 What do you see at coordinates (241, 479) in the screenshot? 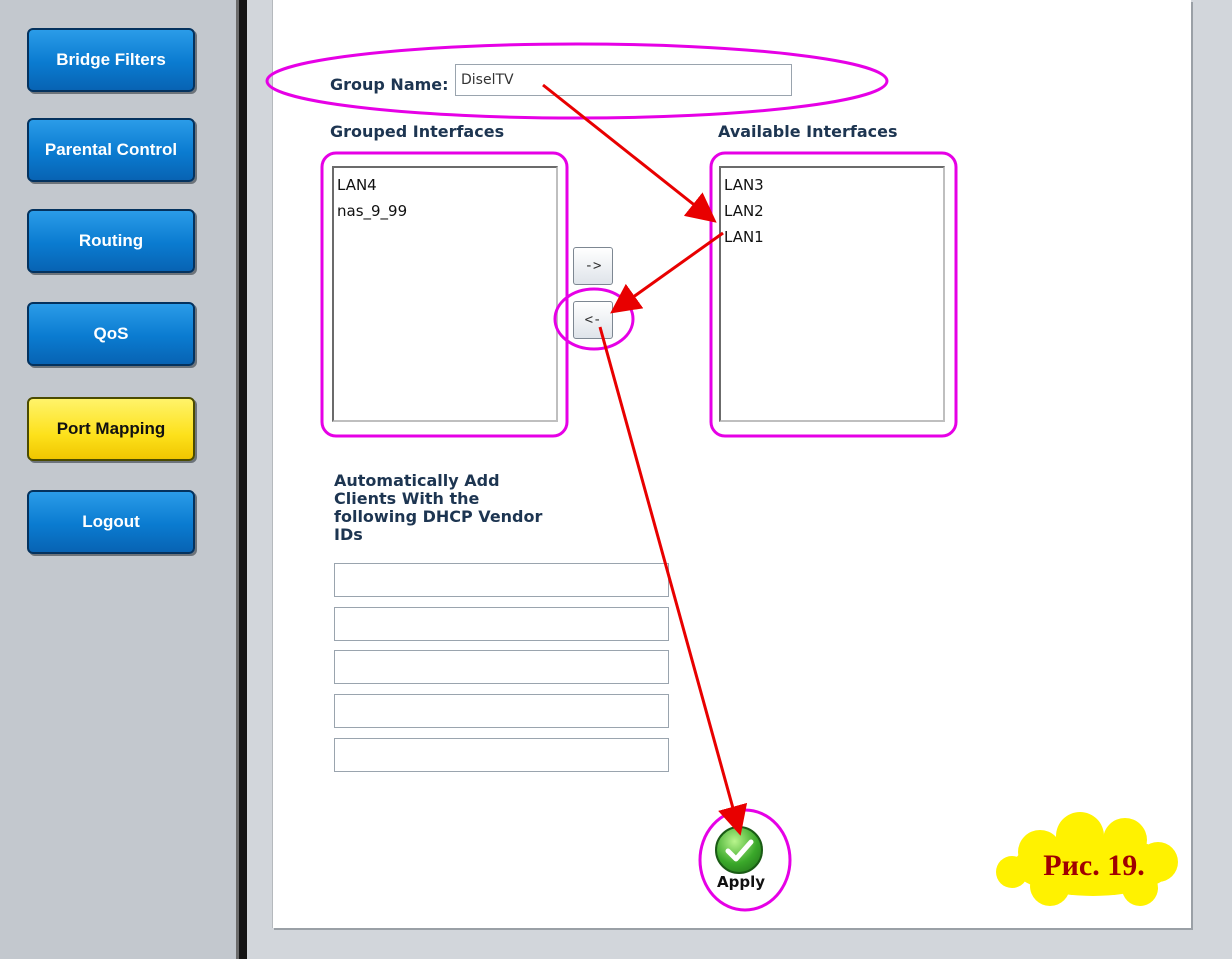
I see `frame-divider` at bounding box center [241, 479].